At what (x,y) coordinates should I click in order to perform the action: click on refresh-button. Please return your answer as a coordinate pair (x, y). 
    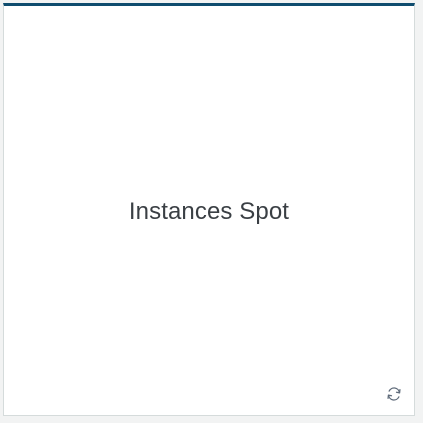
    Looking at the image, I should click on (394, 396).